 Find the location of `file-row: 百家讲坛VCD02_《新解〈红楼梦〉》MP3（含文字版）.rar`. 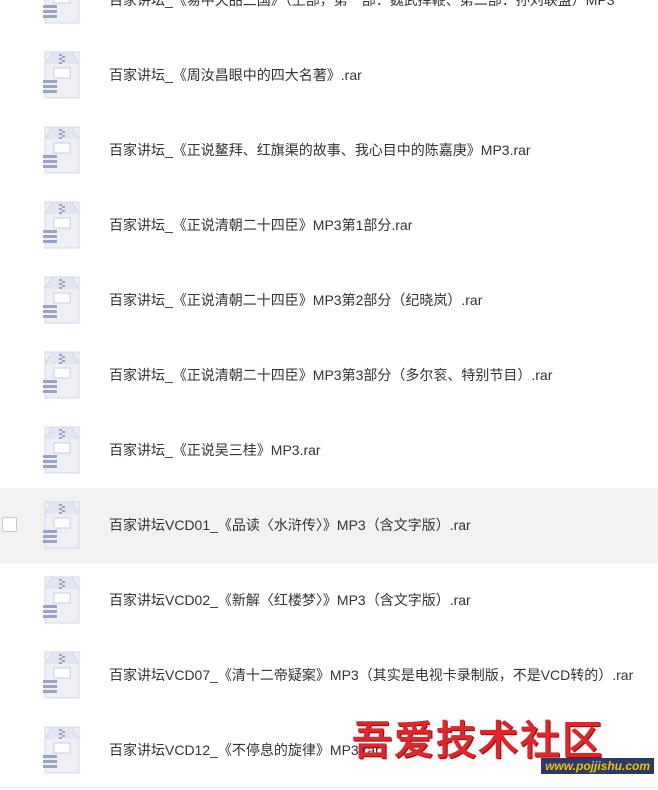

file-row: 百家讲坛VCD02_《新解〈红楼梦〉》MP3（含文字版）.rar is located at coordinates (329, 600).